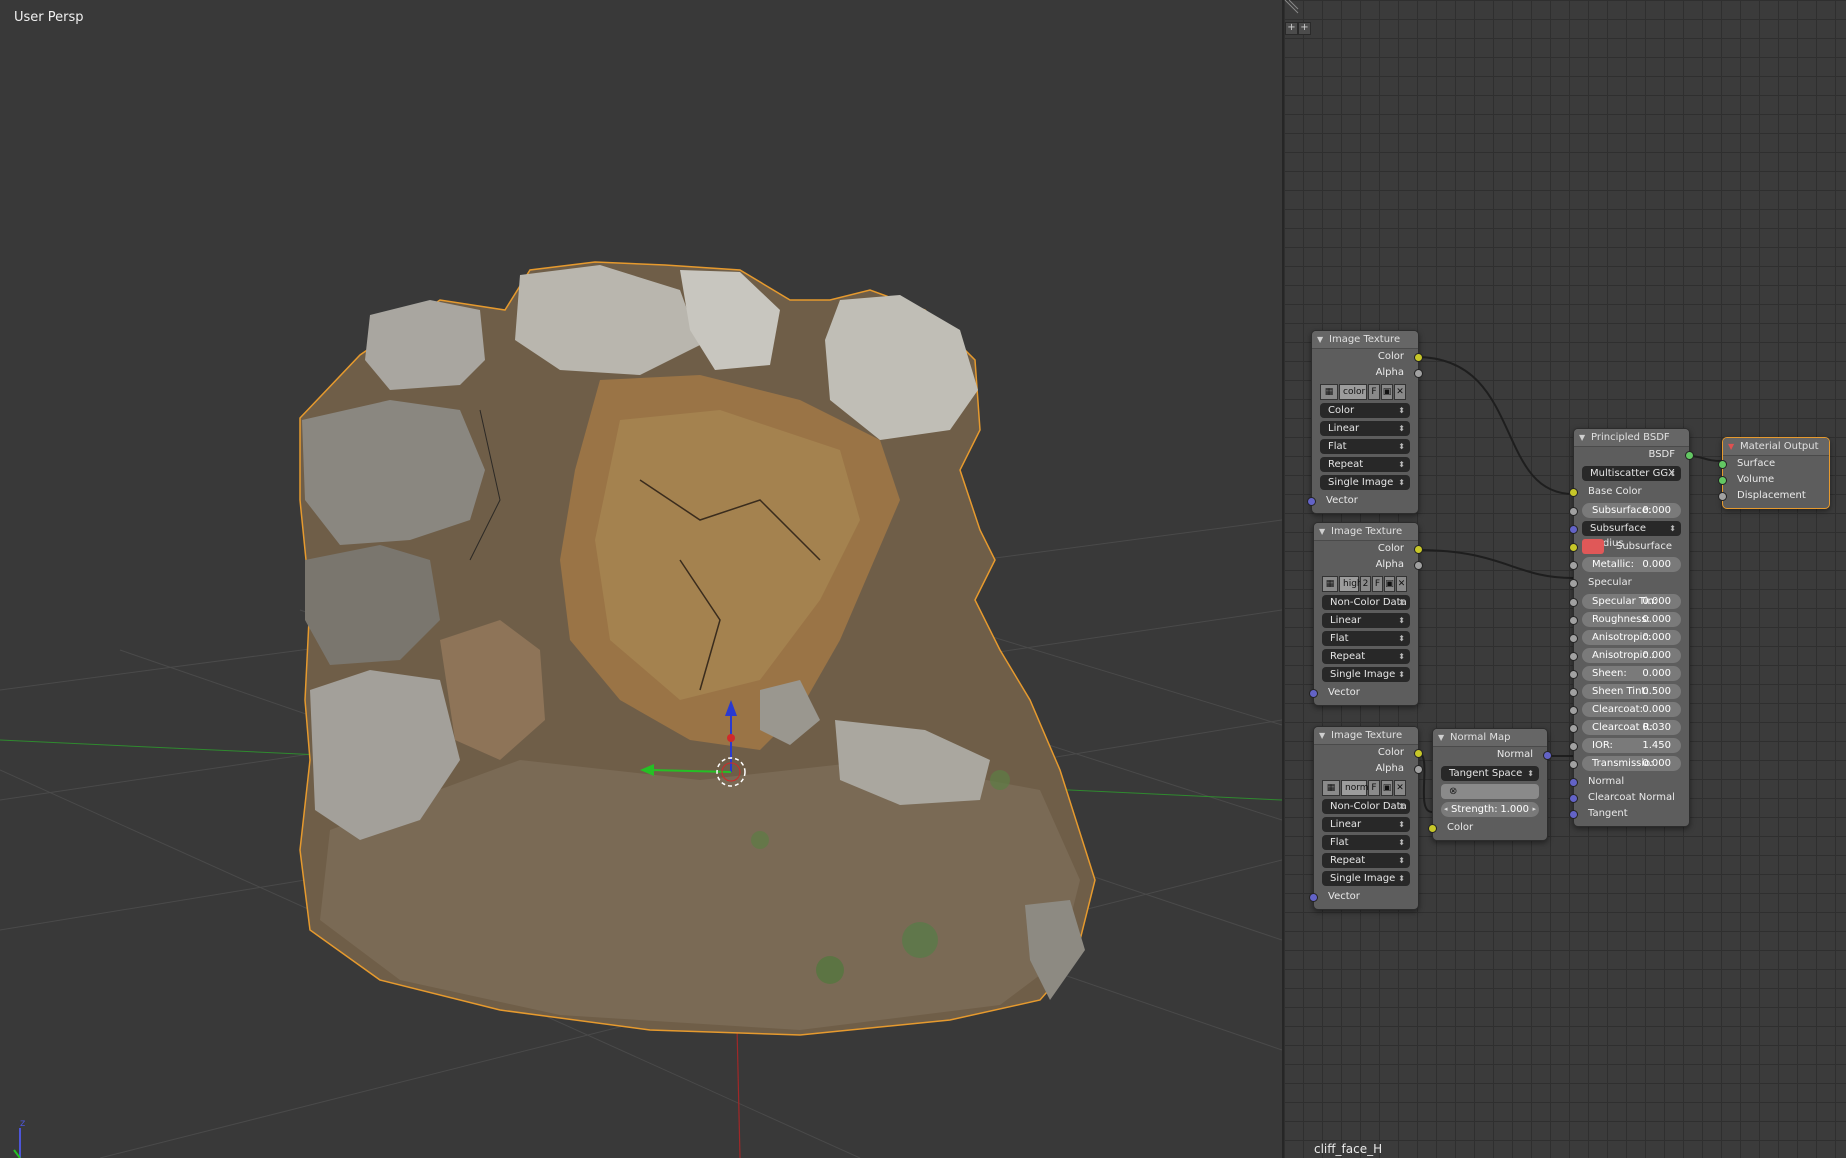 This screenshot has height=1158, width=1846. I want to click on sheen-tint-field: Sheen Tint: 0.500, so click(1625, 691).